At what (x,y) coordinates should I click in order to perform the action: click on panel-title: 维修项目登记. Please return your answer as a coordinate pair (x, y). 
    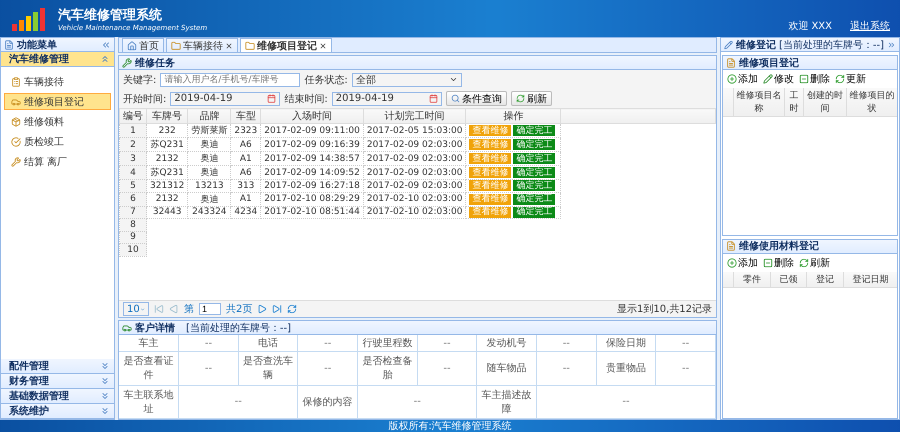
    Looking at the image, I should click on (769, 63).